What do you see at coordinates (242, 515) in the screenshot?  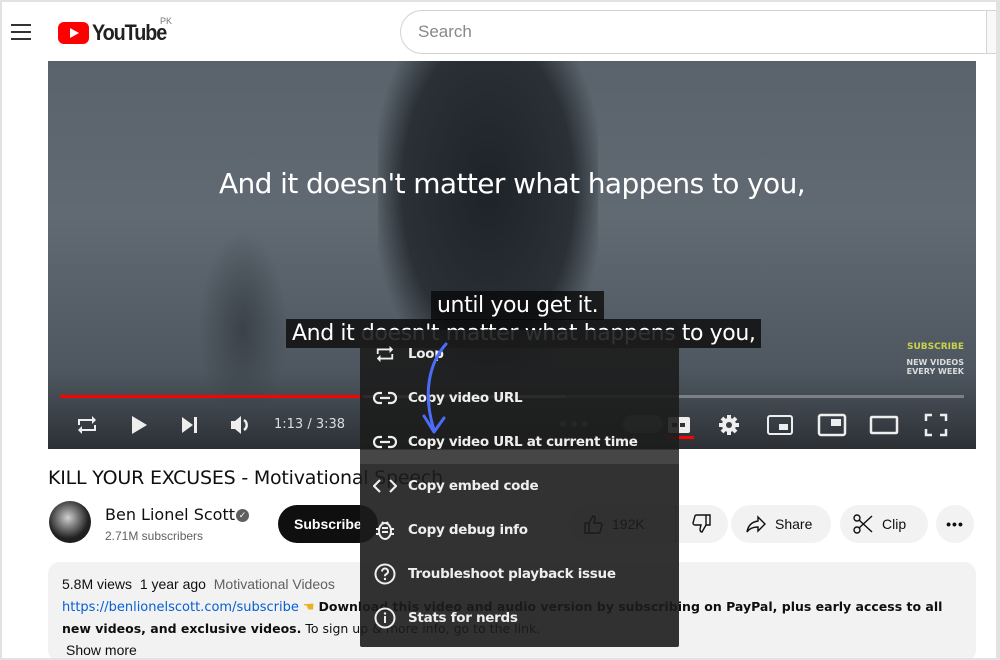 I see `verified-check-icon: ✓` at bounding box center [242, 515].